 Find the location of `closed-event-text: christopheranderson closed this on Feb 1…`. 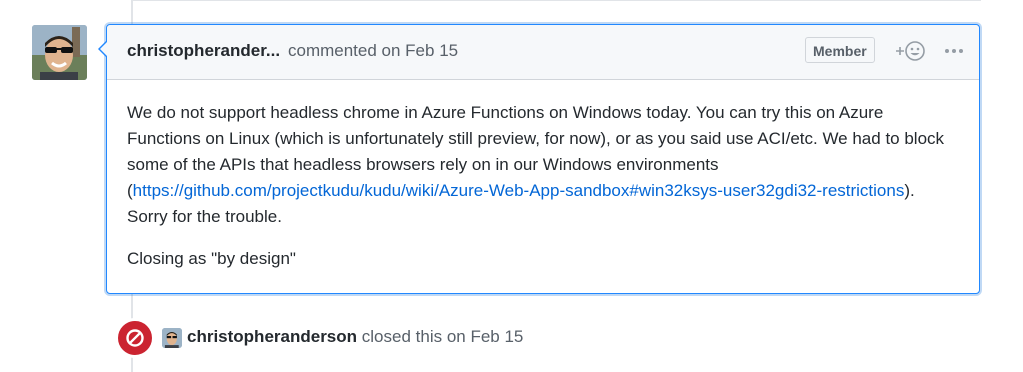

closed-event-text: christopheranderson closed this on Feb 1… is located at coordinates (355, 337).